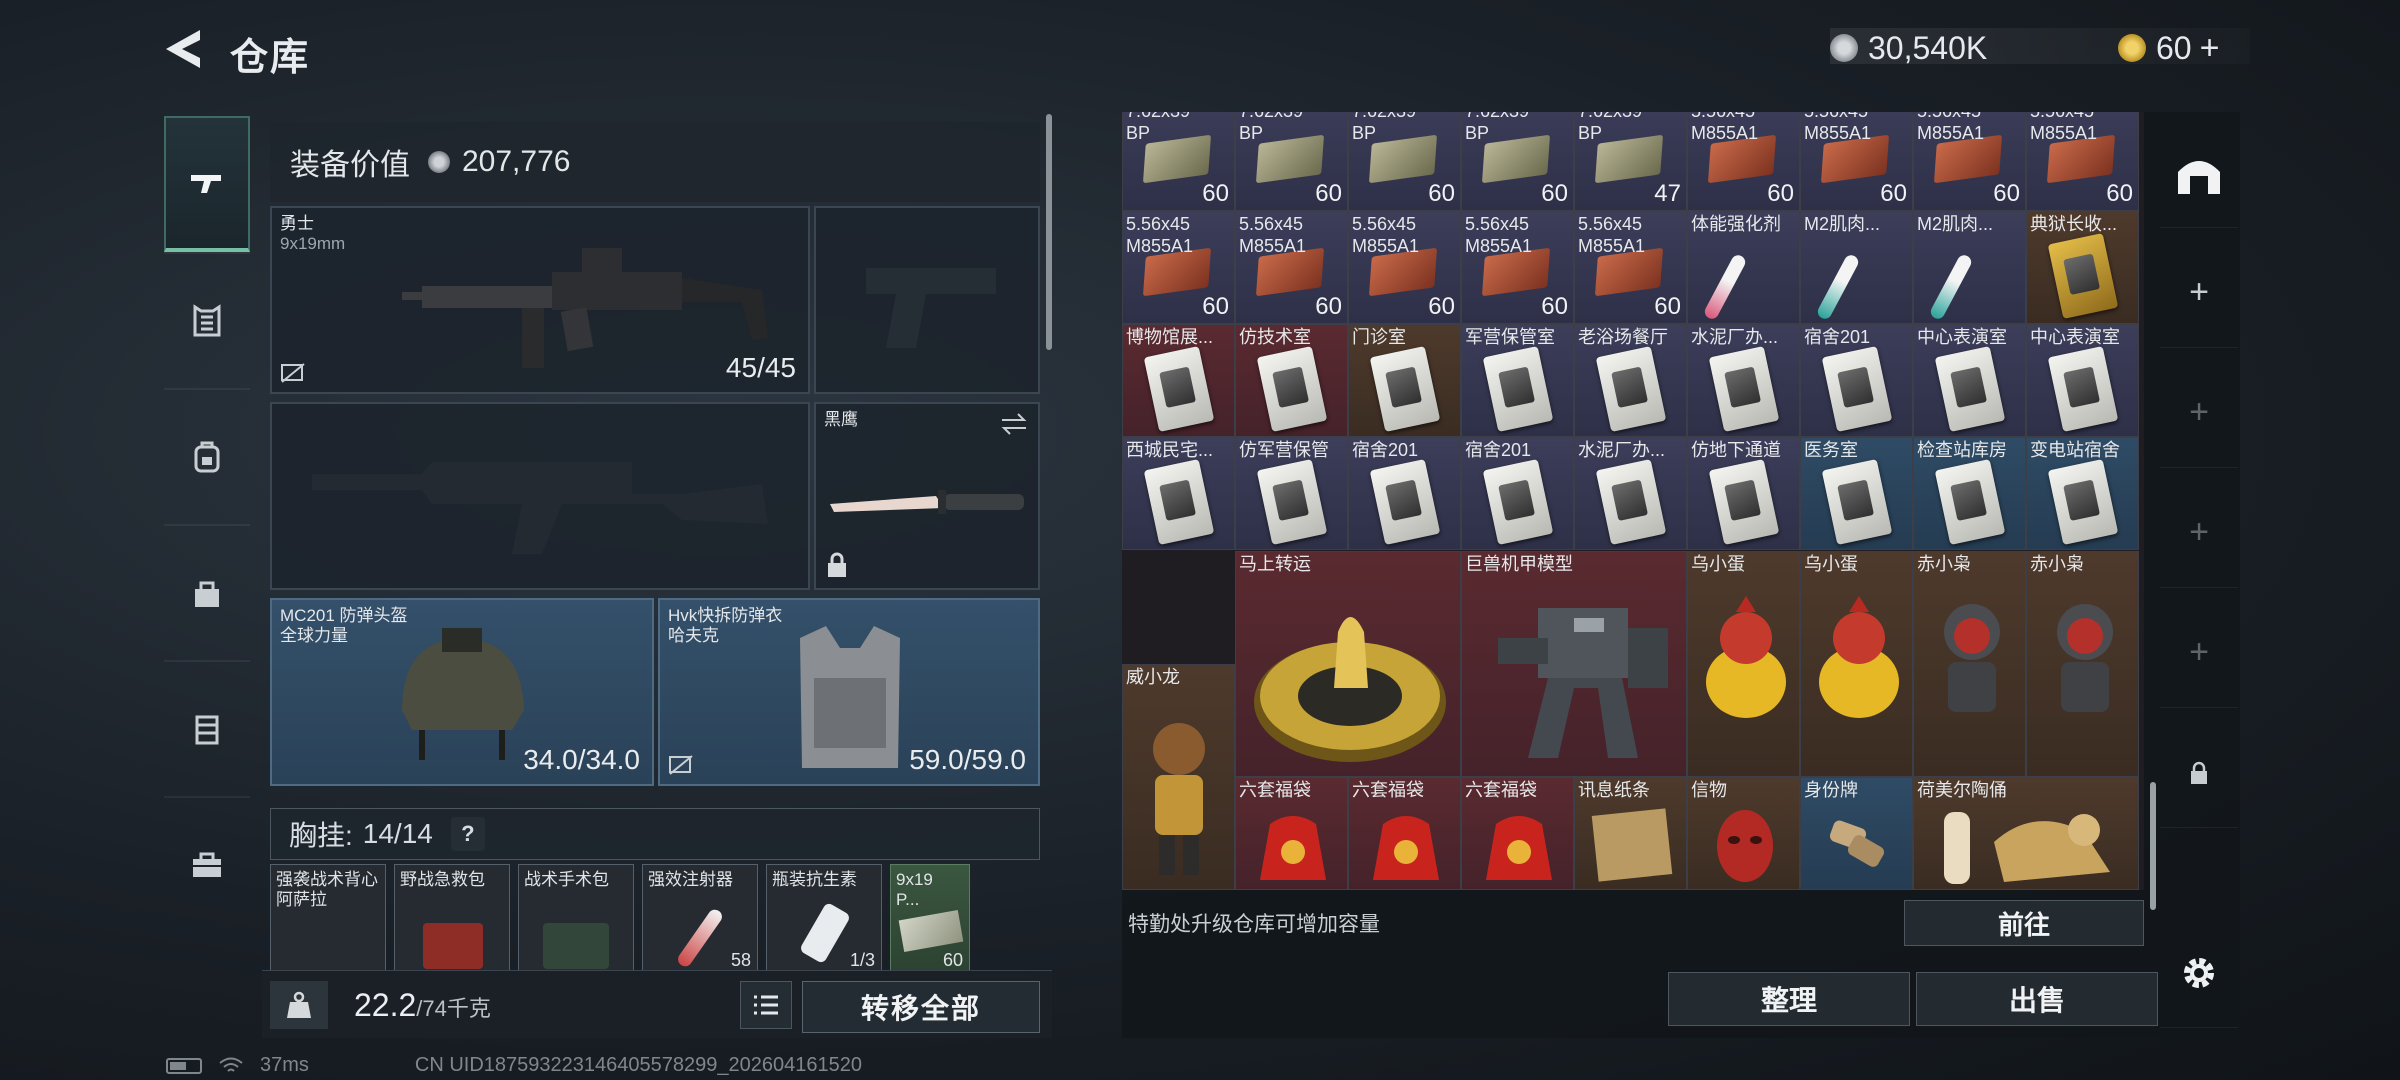 This screenshot has height=1080, width=2400. Describe the element at coordinates (1630, 161) in the screenshot. I see `storage-item: 7.62x39 BP 47` at that location.